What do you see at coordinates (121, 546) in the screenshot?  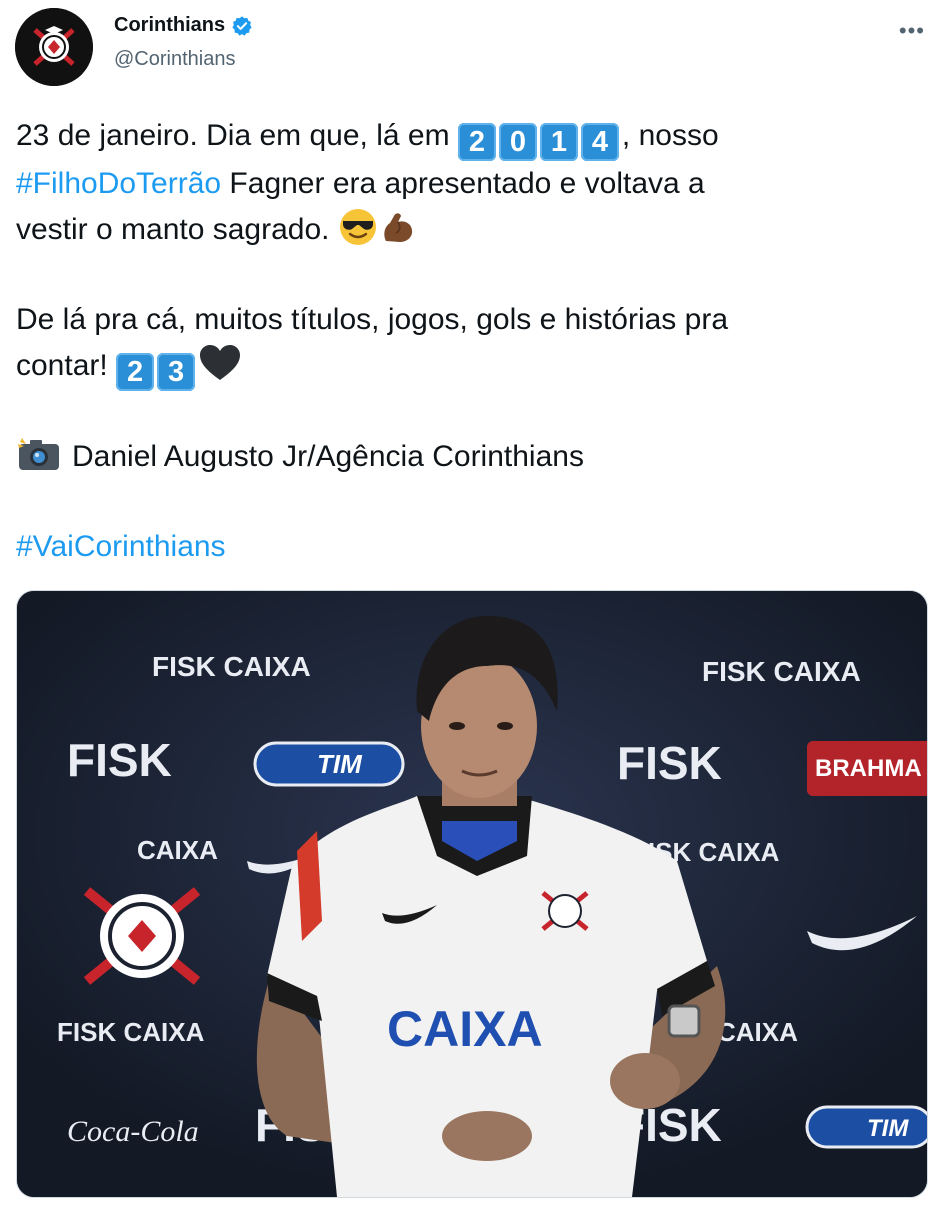 I see `hashtag-vaicorinthians: #VaiCorinthians` at bounding box center [121, 546].